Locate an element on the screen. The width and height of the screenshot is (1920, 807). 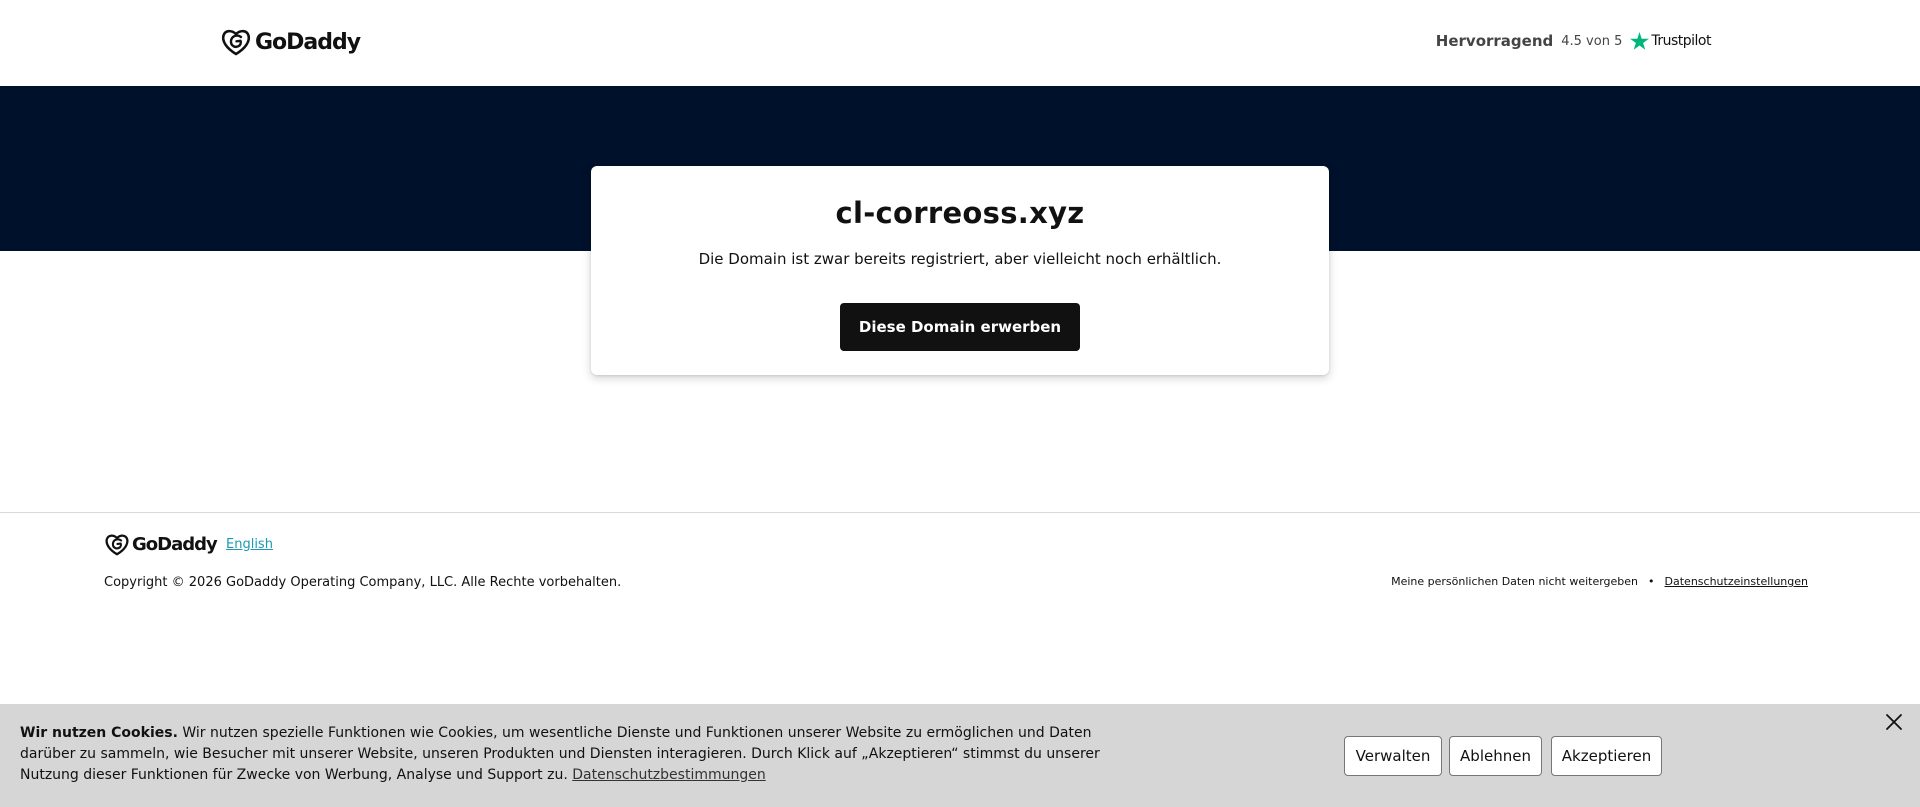
privacy-settings-link: Datenschutzeinstellungen is located at coordinates (1736, 581).